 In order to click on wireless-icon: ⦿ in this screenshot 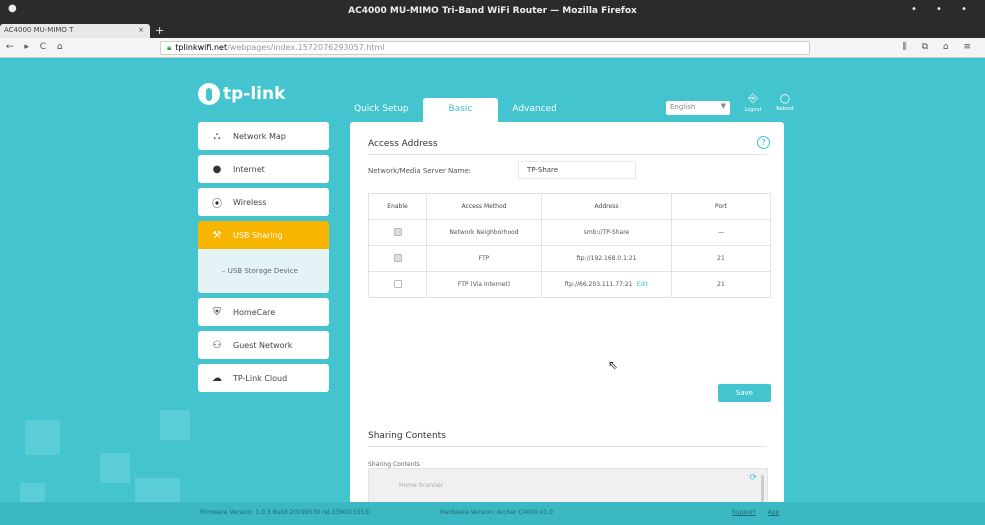, I will do `click(217, 204)`.